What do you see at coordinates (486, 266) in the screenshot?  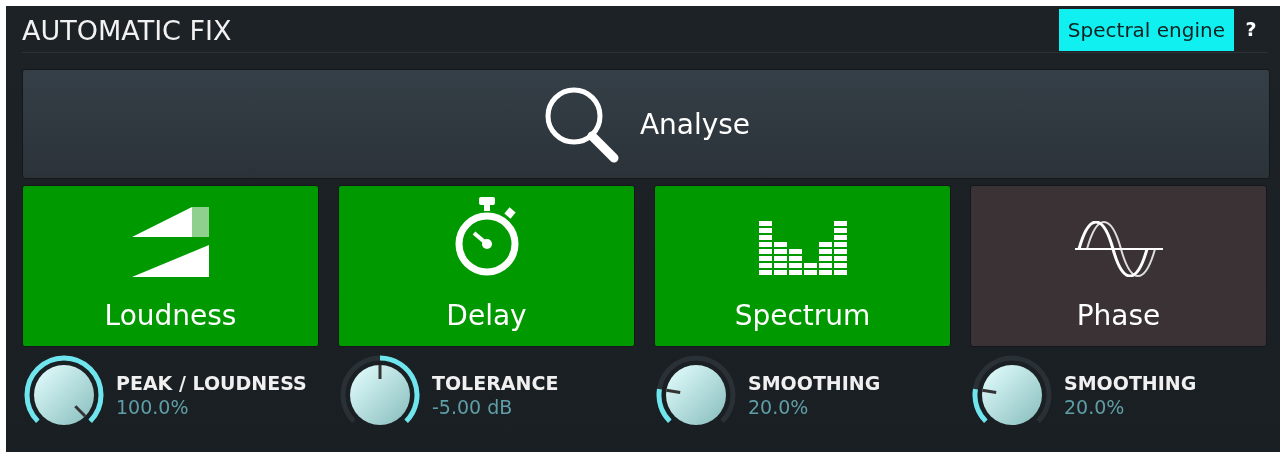 I see `module-toggle: Delay` at bounding box center [486, 266].